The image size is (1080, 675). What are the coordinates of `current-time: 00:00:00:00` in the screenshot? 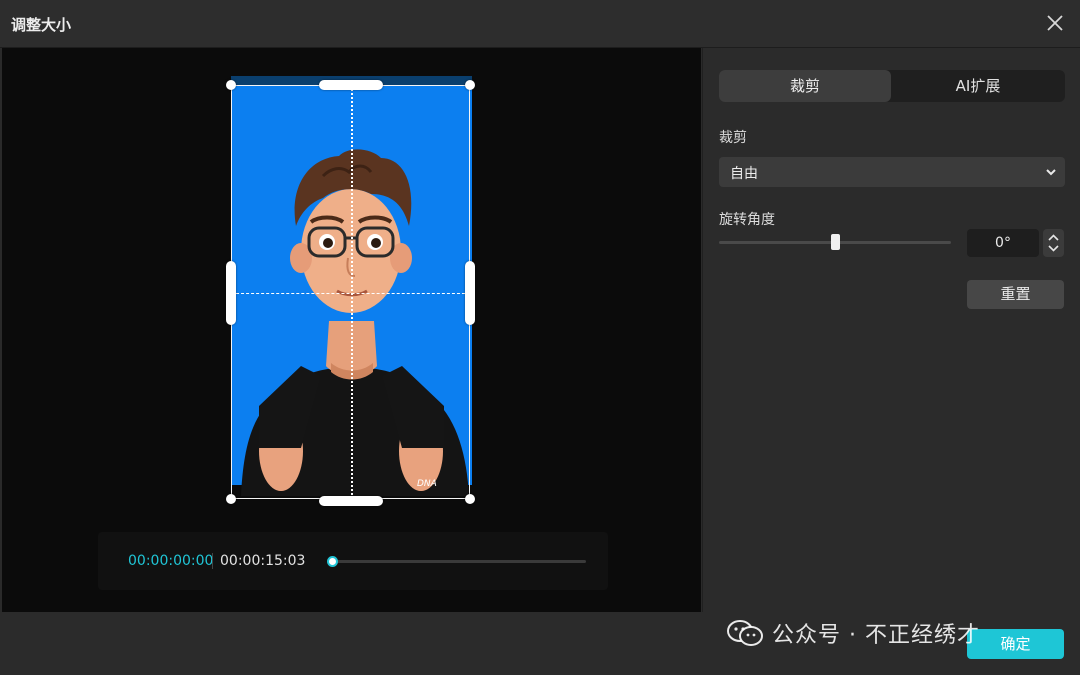 It's located at (171, 561).